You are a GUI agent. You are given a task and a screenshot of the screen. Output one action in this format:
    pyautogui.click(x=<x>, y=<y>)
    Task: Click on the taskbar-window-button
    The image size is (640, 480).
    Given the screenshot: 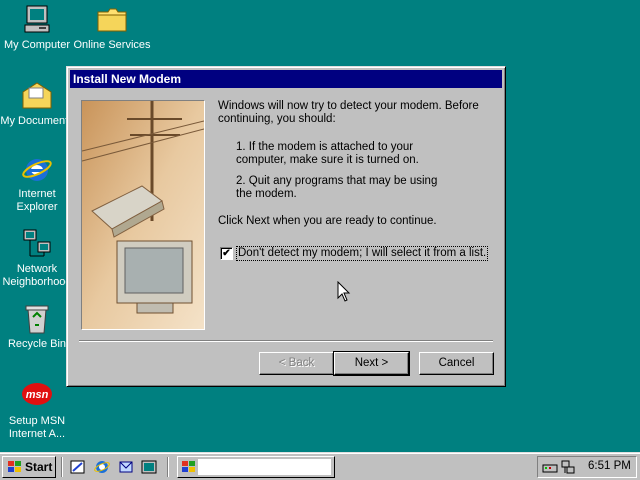 What is the action you would take?
    pyautogui.click(x=256, y=467)
    